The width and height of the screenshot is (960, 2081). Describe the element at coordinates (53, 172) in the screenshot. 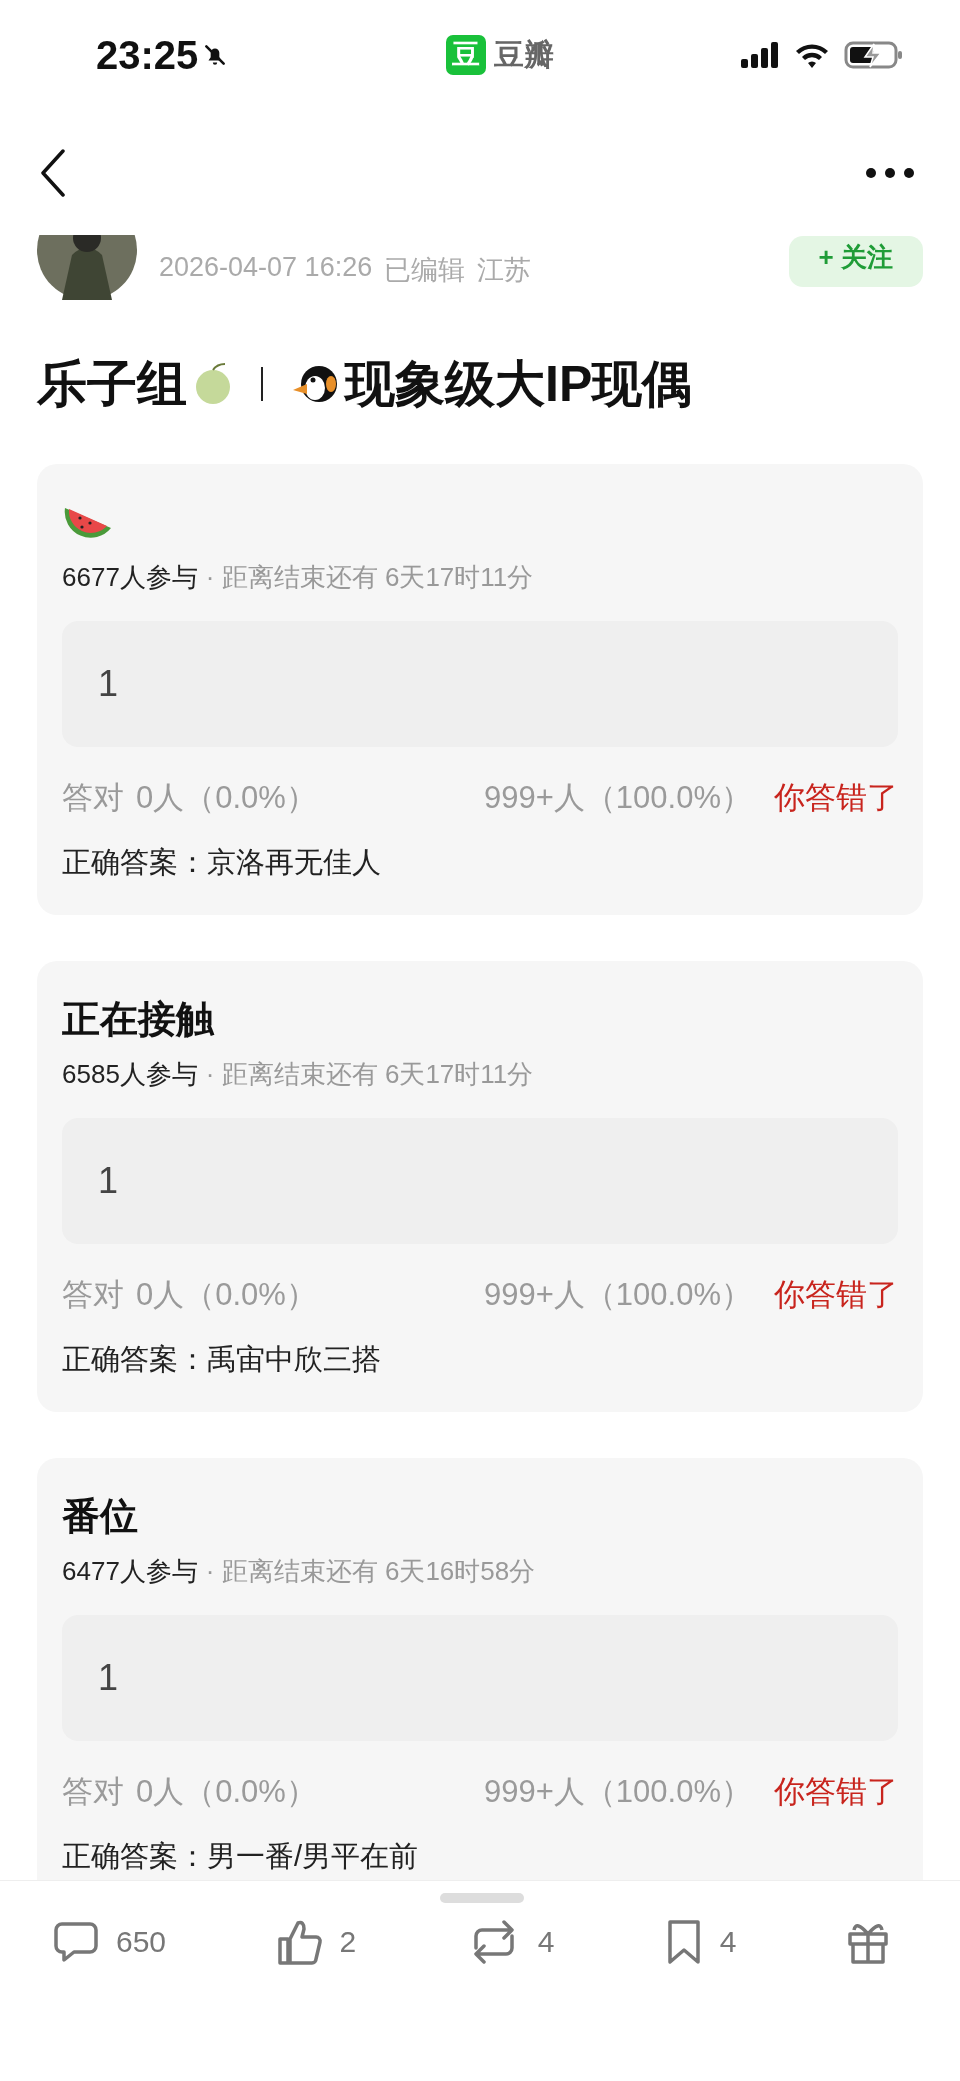

I see `back-icon` at that location.